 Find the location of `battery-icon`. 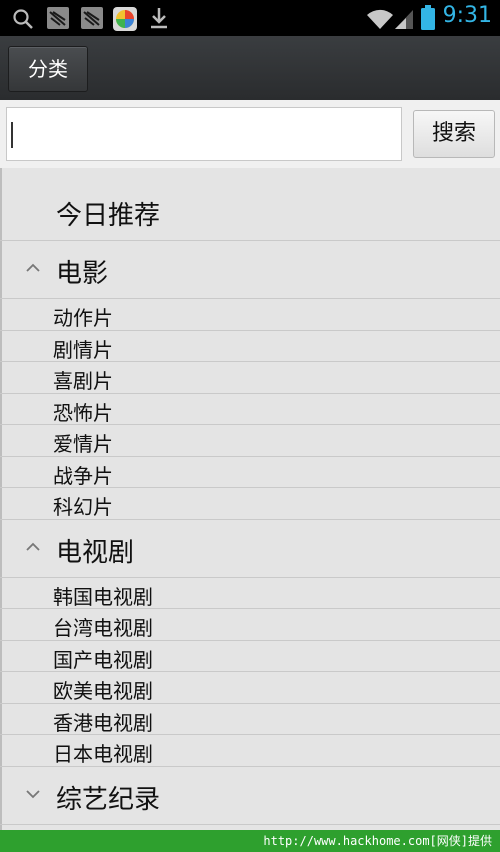

battery-icon is located at coordinates (428, 17).